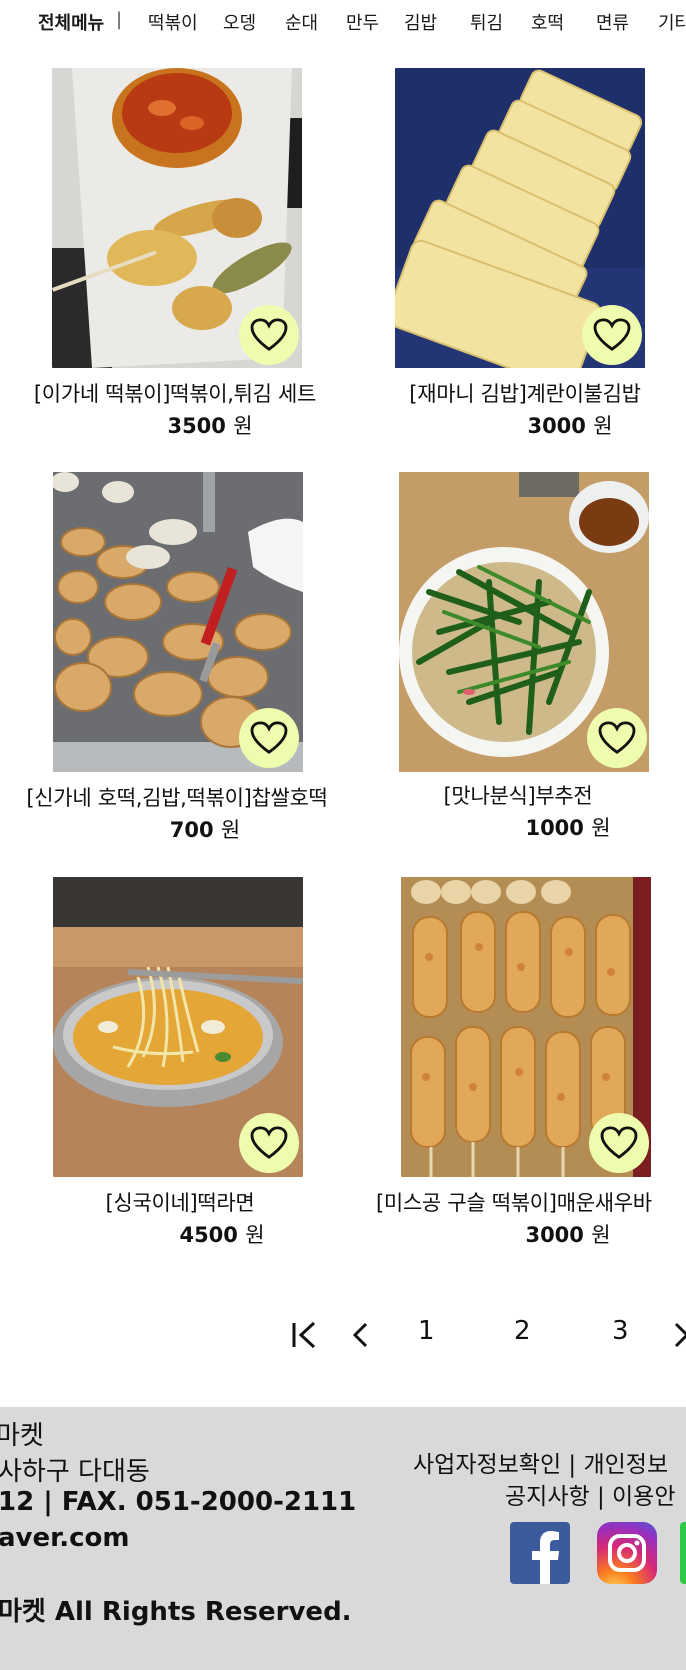 The image size is (686, 1670). I want to click on footer-contact: 12 | FAX. 051-2000-2111, so click(178, 1502).